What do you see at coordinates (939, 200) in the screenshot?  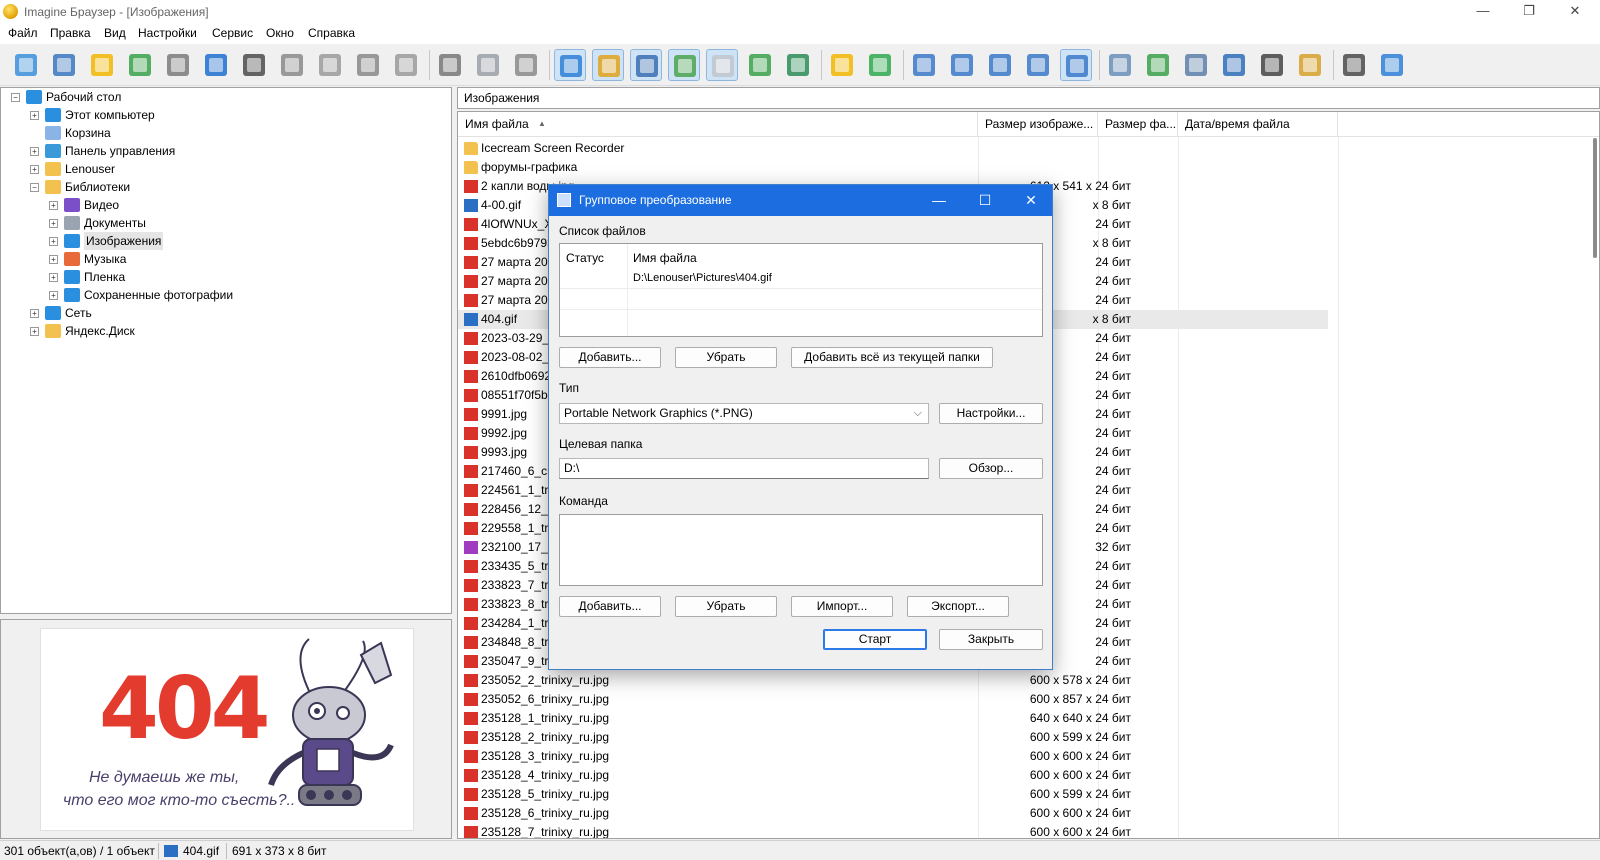 I see `dialog-minimize-button: —` at bounding box center [939, 200].